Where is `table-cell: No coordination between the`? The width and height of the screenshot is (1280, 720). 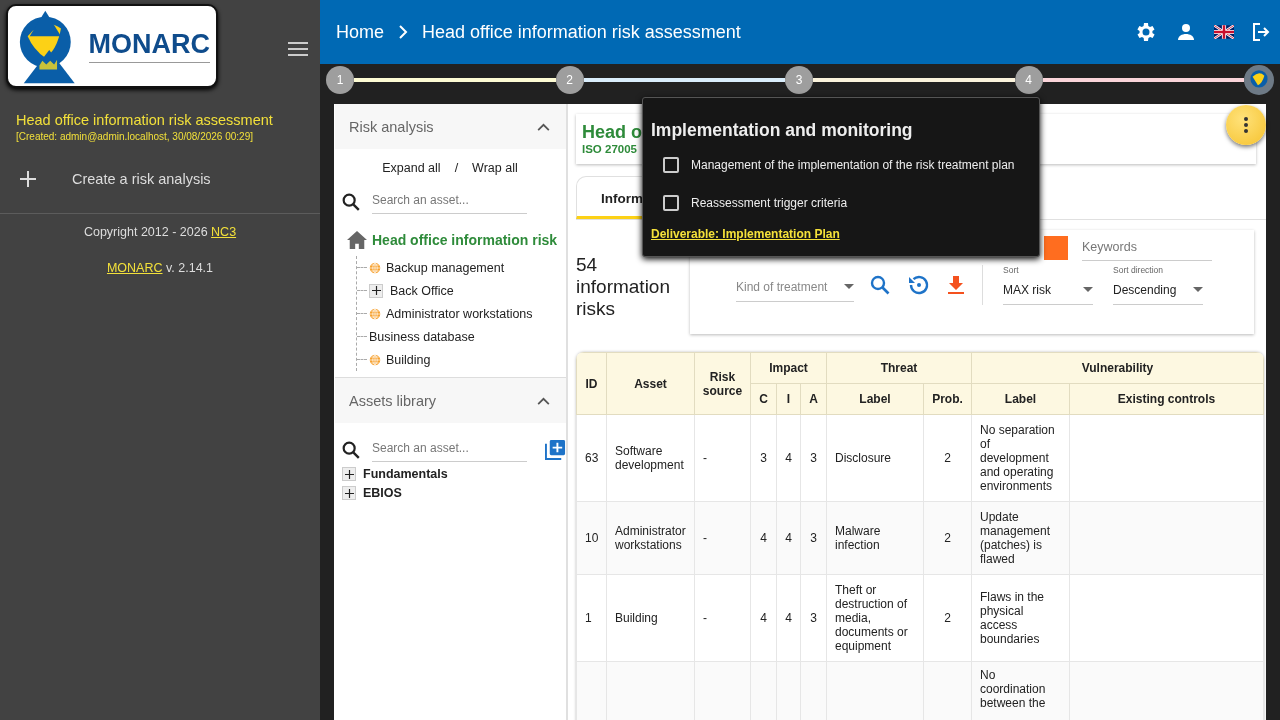 table-cell: No coordination between the is located at coordinates (1020, 690).